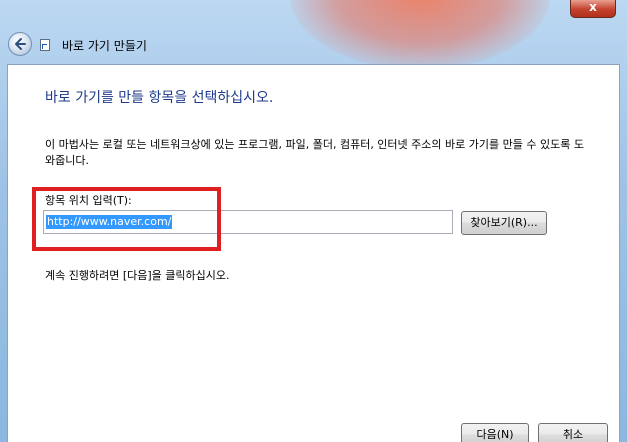  Describe the element at coordinates (313, 45) in the screenshot. I see `title-bar: 바로 가기 만들기` at that location.